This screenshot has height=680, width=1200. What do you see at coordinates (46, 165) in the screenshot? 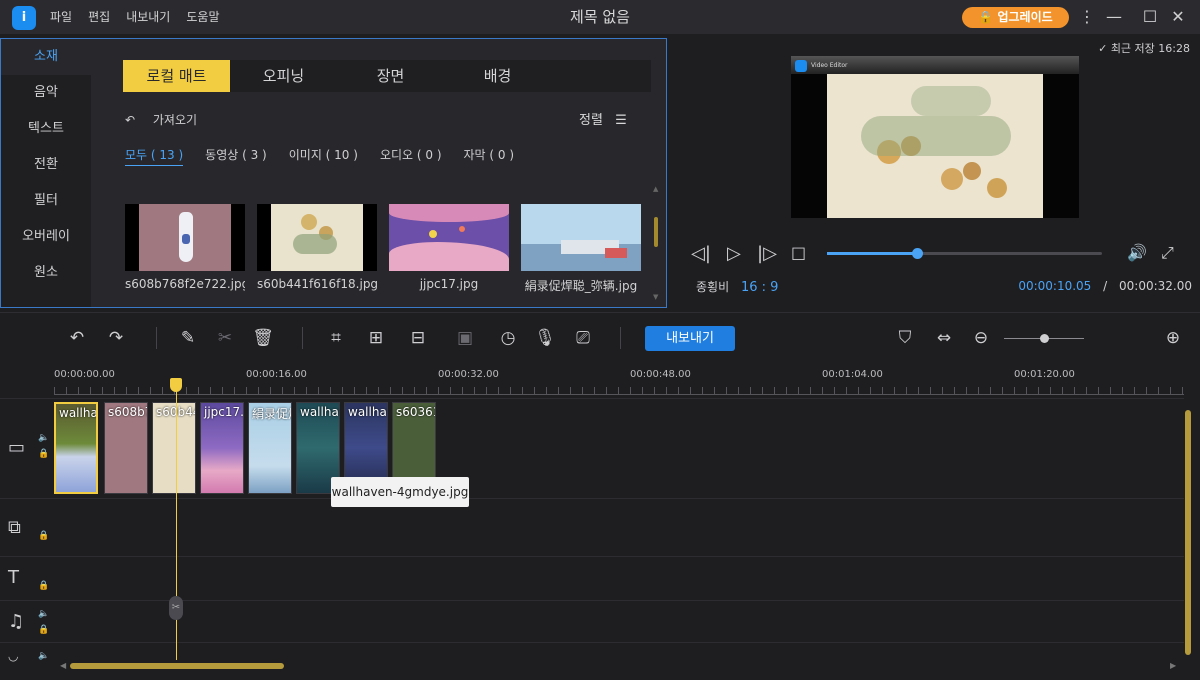
I see `sidebar-item-transition: 전환` at bounding box center [46, 165].